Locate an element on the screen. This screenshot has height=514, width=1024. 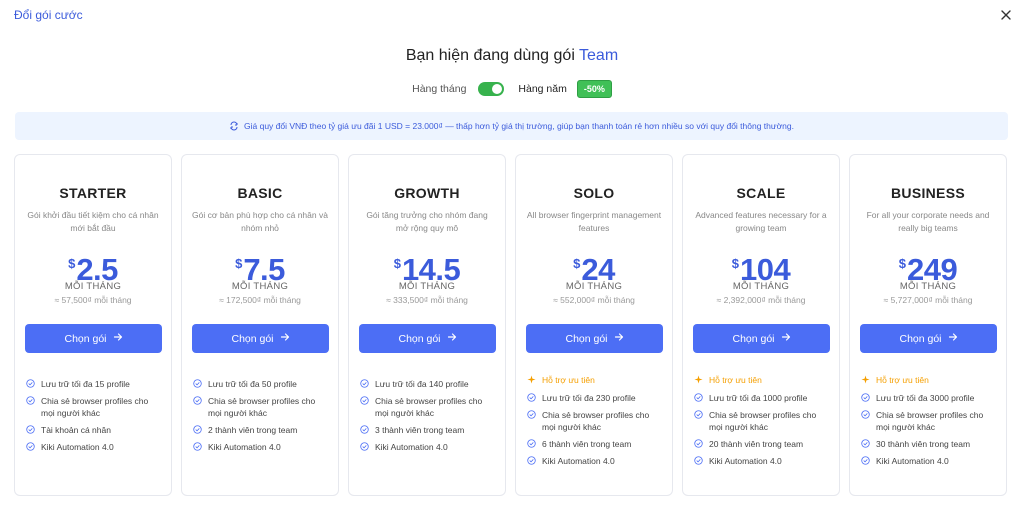
feature-text: Lưu trữ tối đa 140 profile is located at coordinates (422, 384).